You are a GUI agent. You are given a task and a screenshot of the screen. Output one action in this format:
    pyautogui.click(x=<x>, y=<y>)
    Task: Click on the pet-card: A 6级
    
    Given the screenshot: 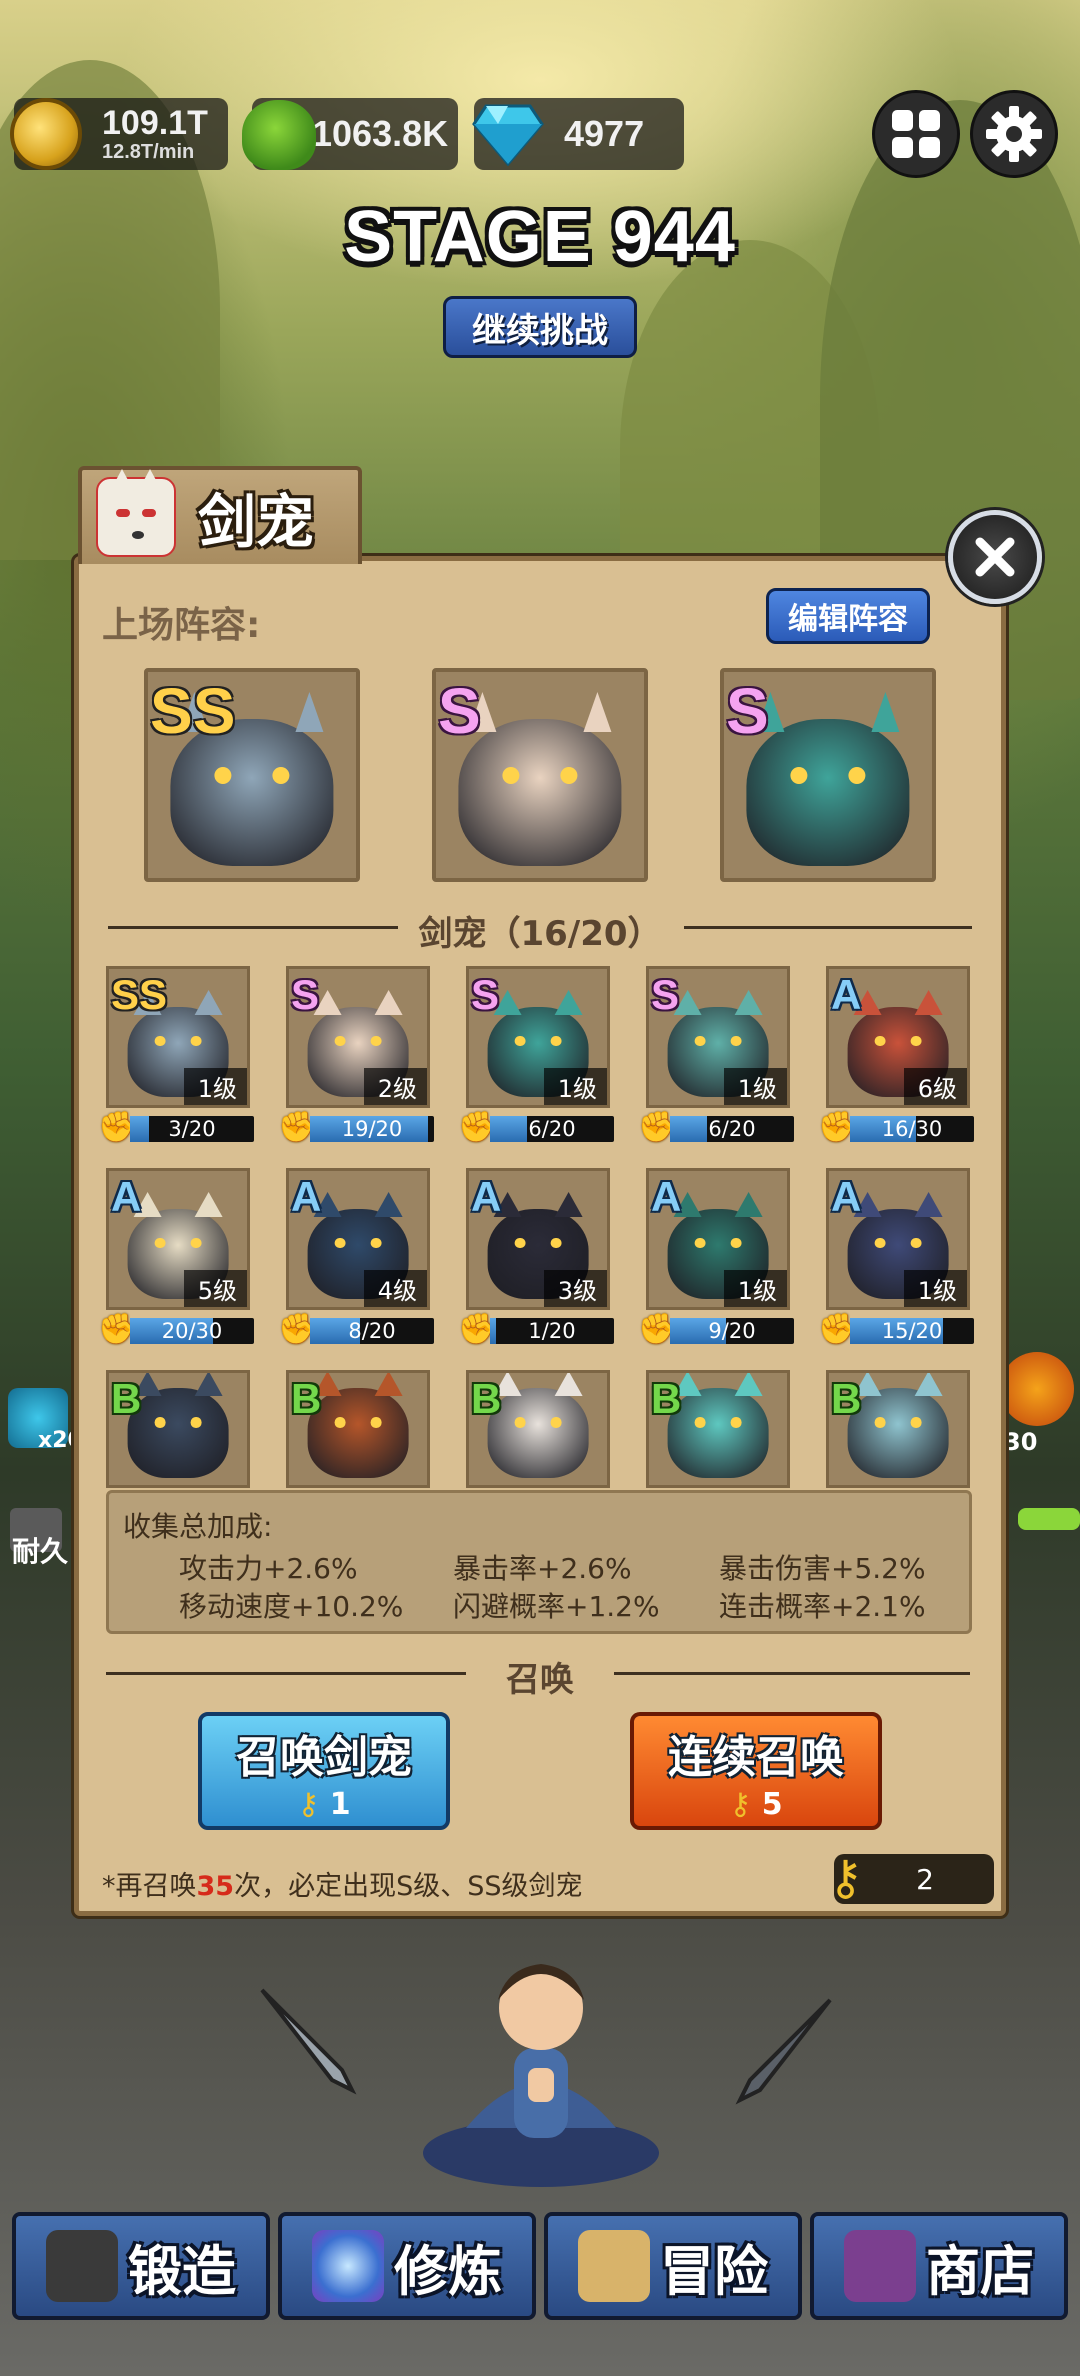 What is the action you would take?
    pyautogui.click(x=898, y=1037)
    